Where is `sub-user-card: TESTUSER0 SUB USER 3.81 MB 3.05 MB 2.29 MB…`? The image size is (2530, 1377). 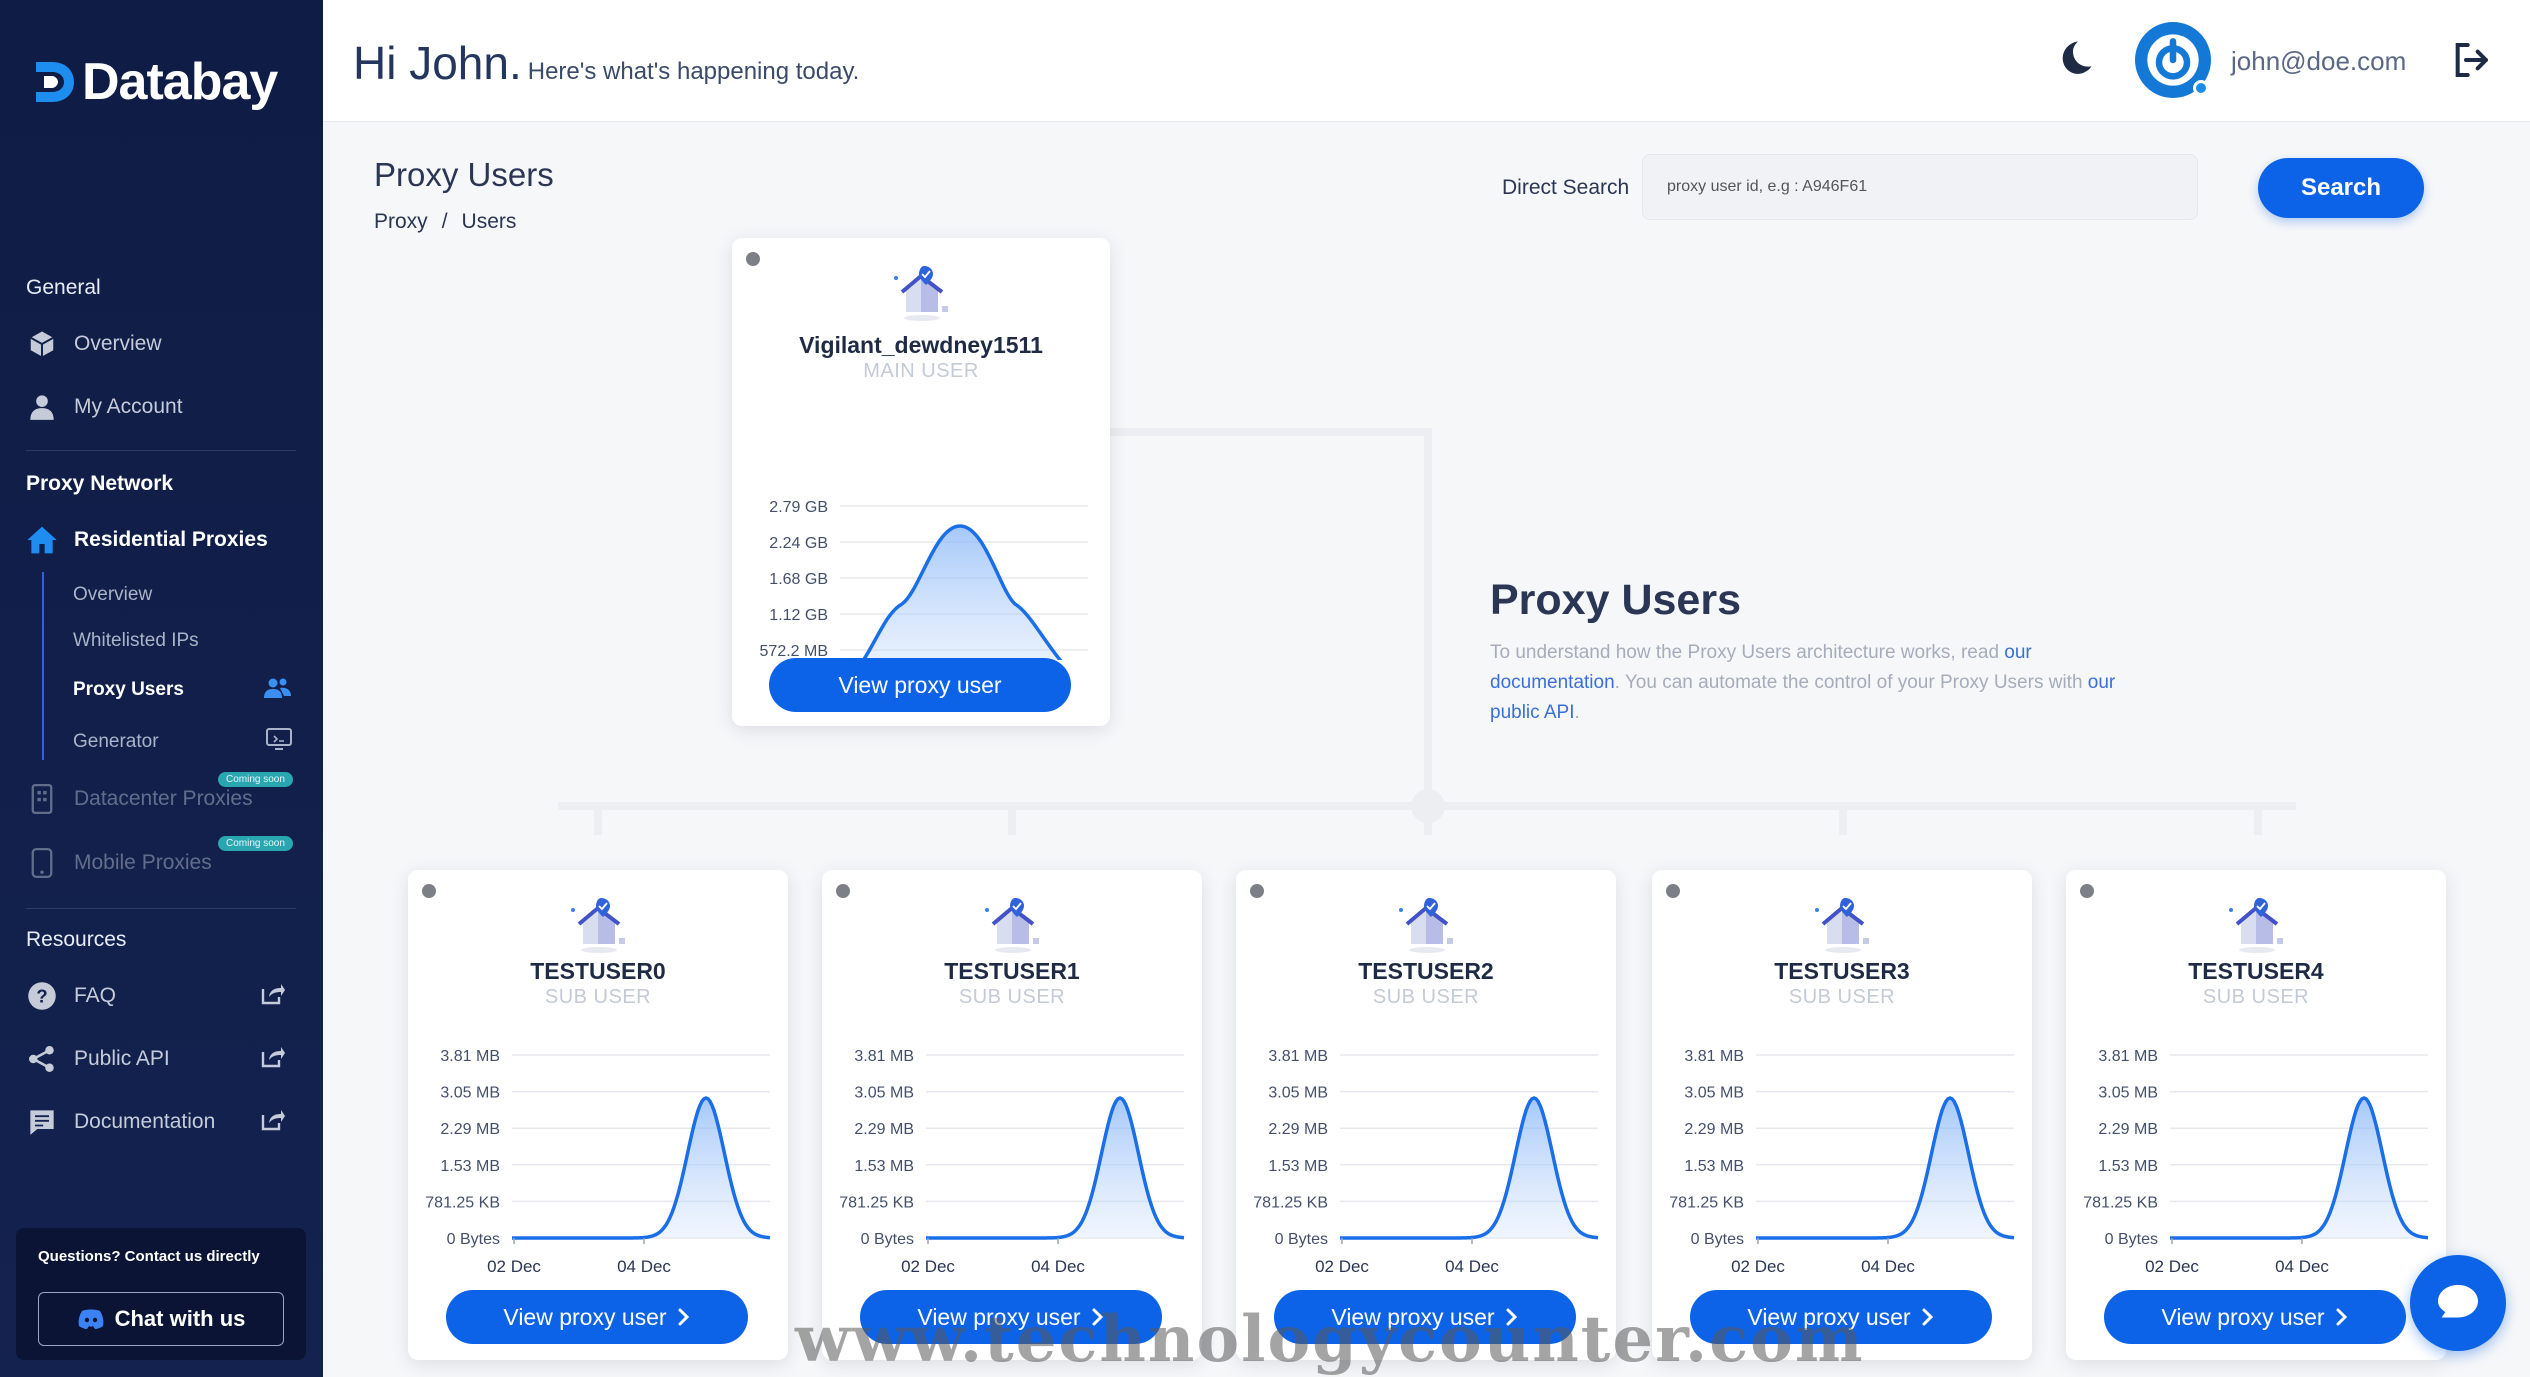
sub-user-card: TESTUSER0 SUB USER 3.81 MB 3.05 MB 2.29 MB… is located at coordinates (598, 1115).